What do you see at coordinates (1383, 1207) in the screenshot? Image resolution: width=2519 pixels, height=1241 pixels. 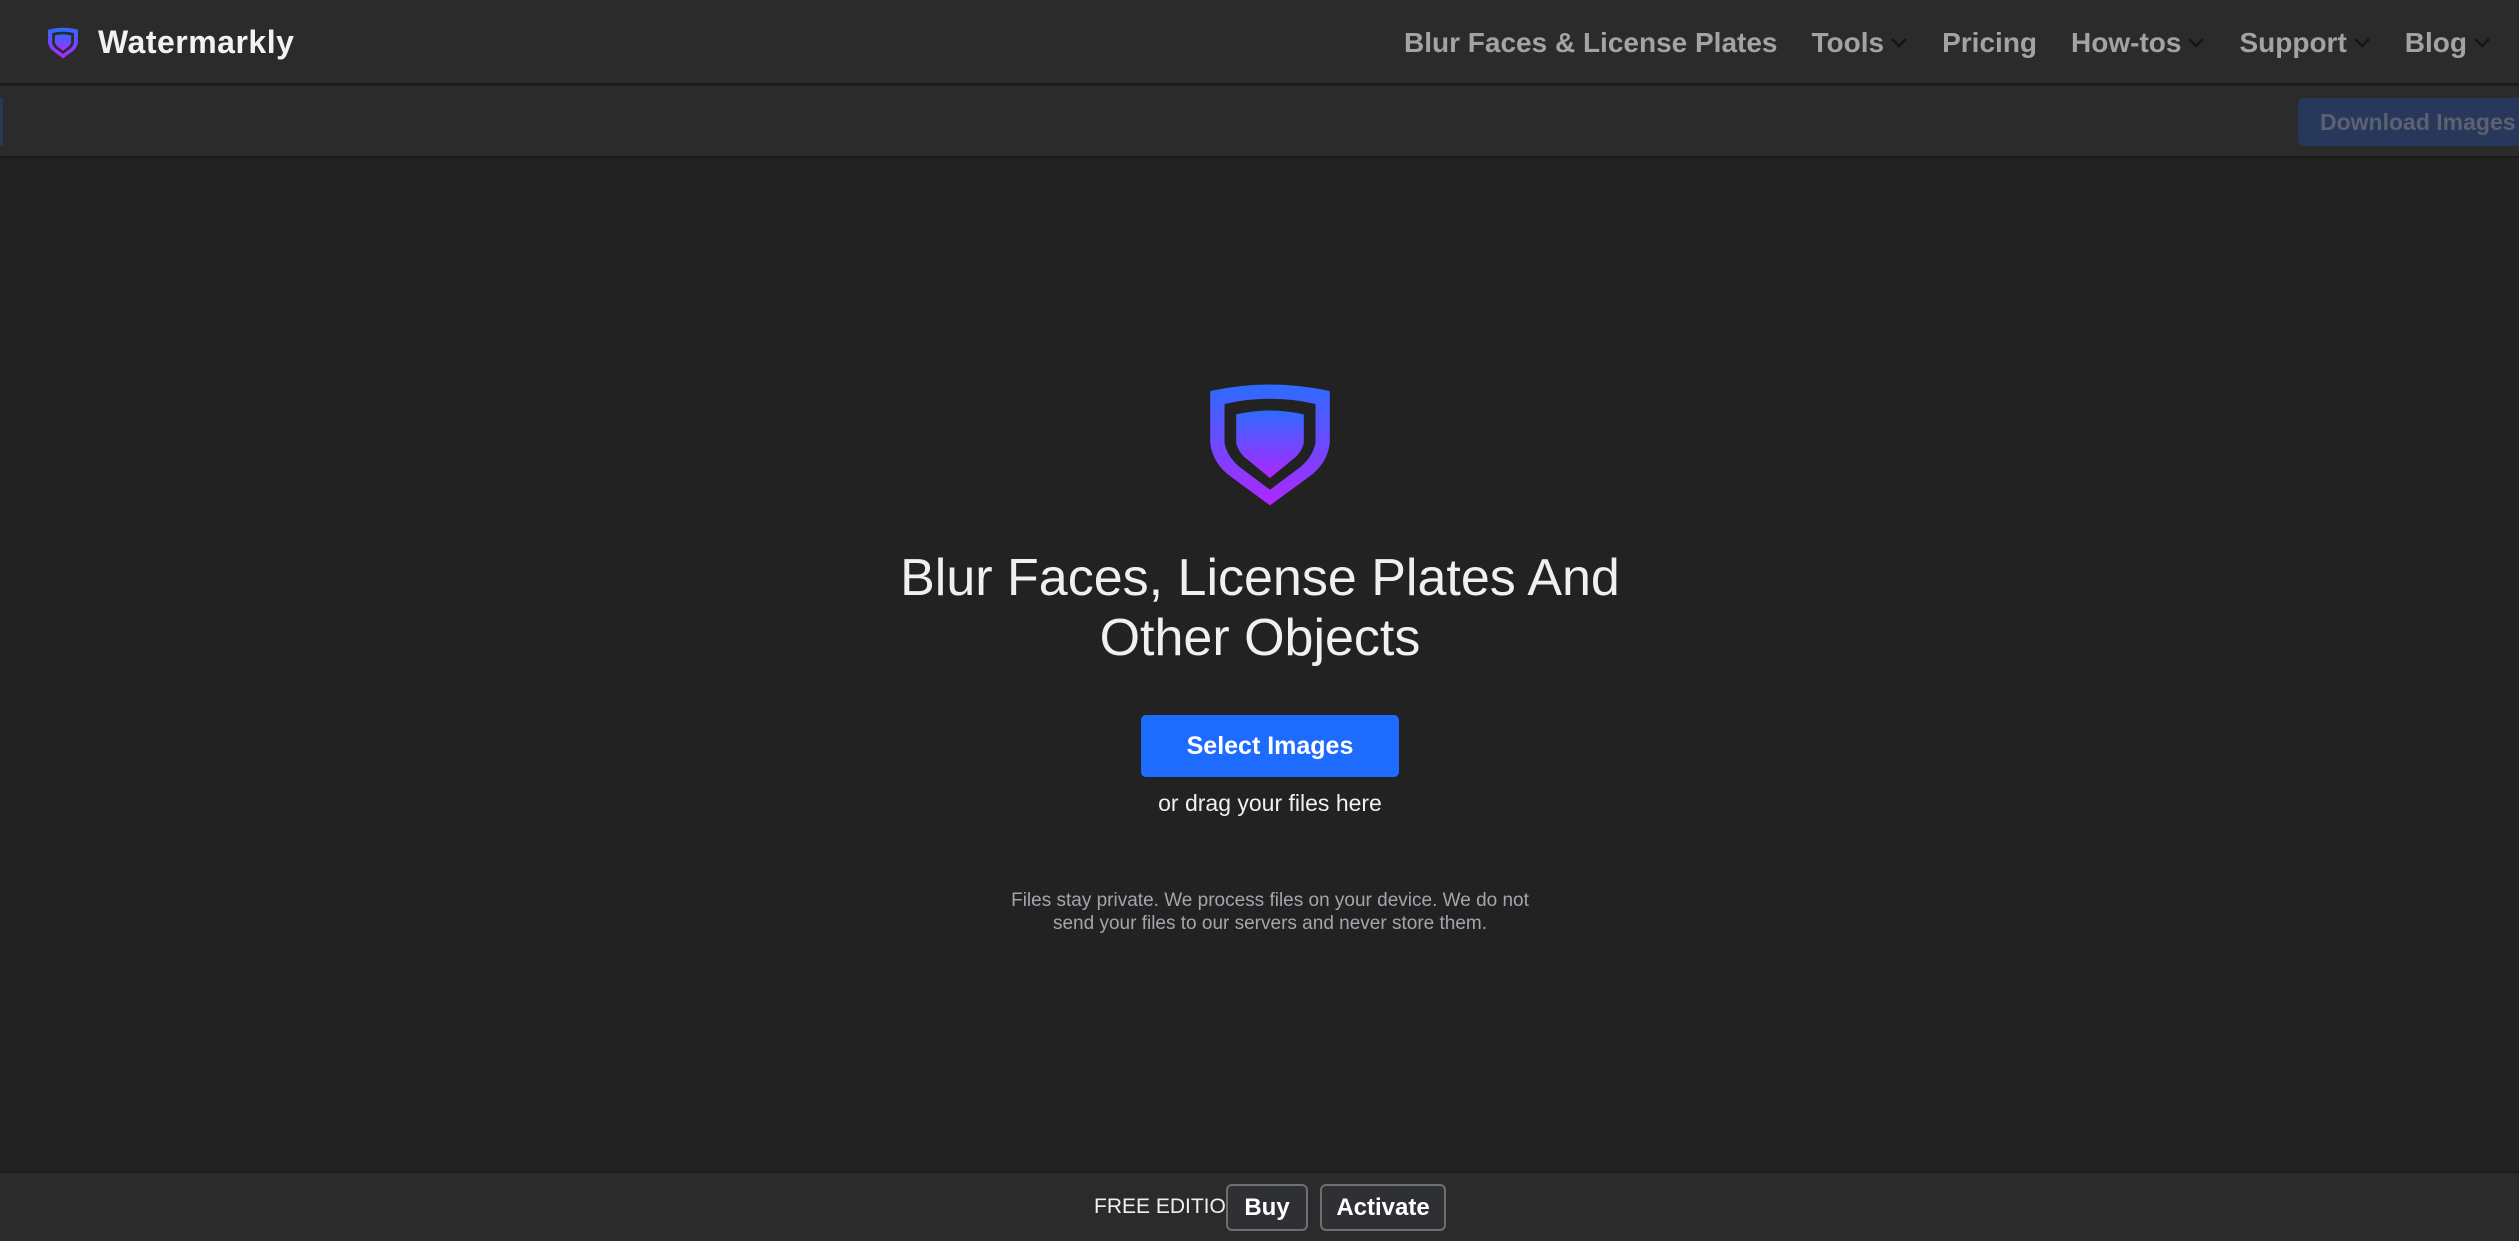 I see `activate-button: Activate` at bounding box center [1383, 1207].